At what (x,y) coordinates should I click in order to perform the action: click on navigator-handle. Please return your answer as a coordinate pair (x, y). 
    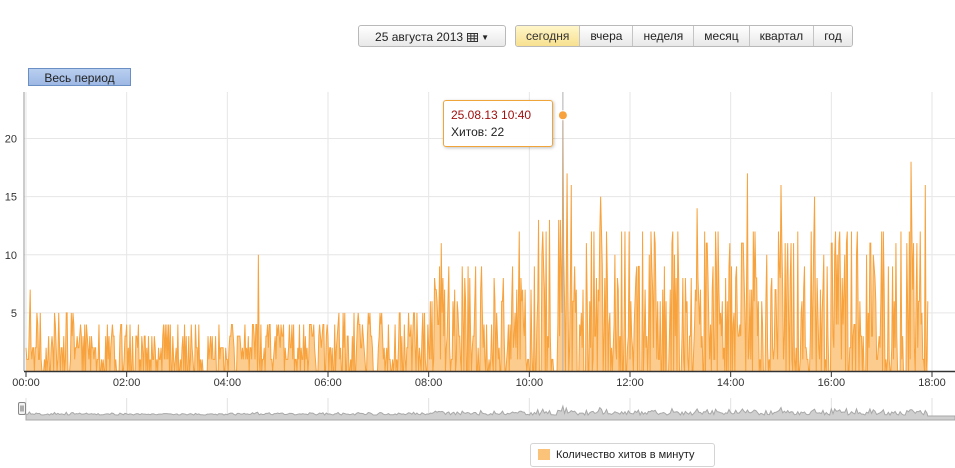
    Looking at the image, I should click on (22, 408).